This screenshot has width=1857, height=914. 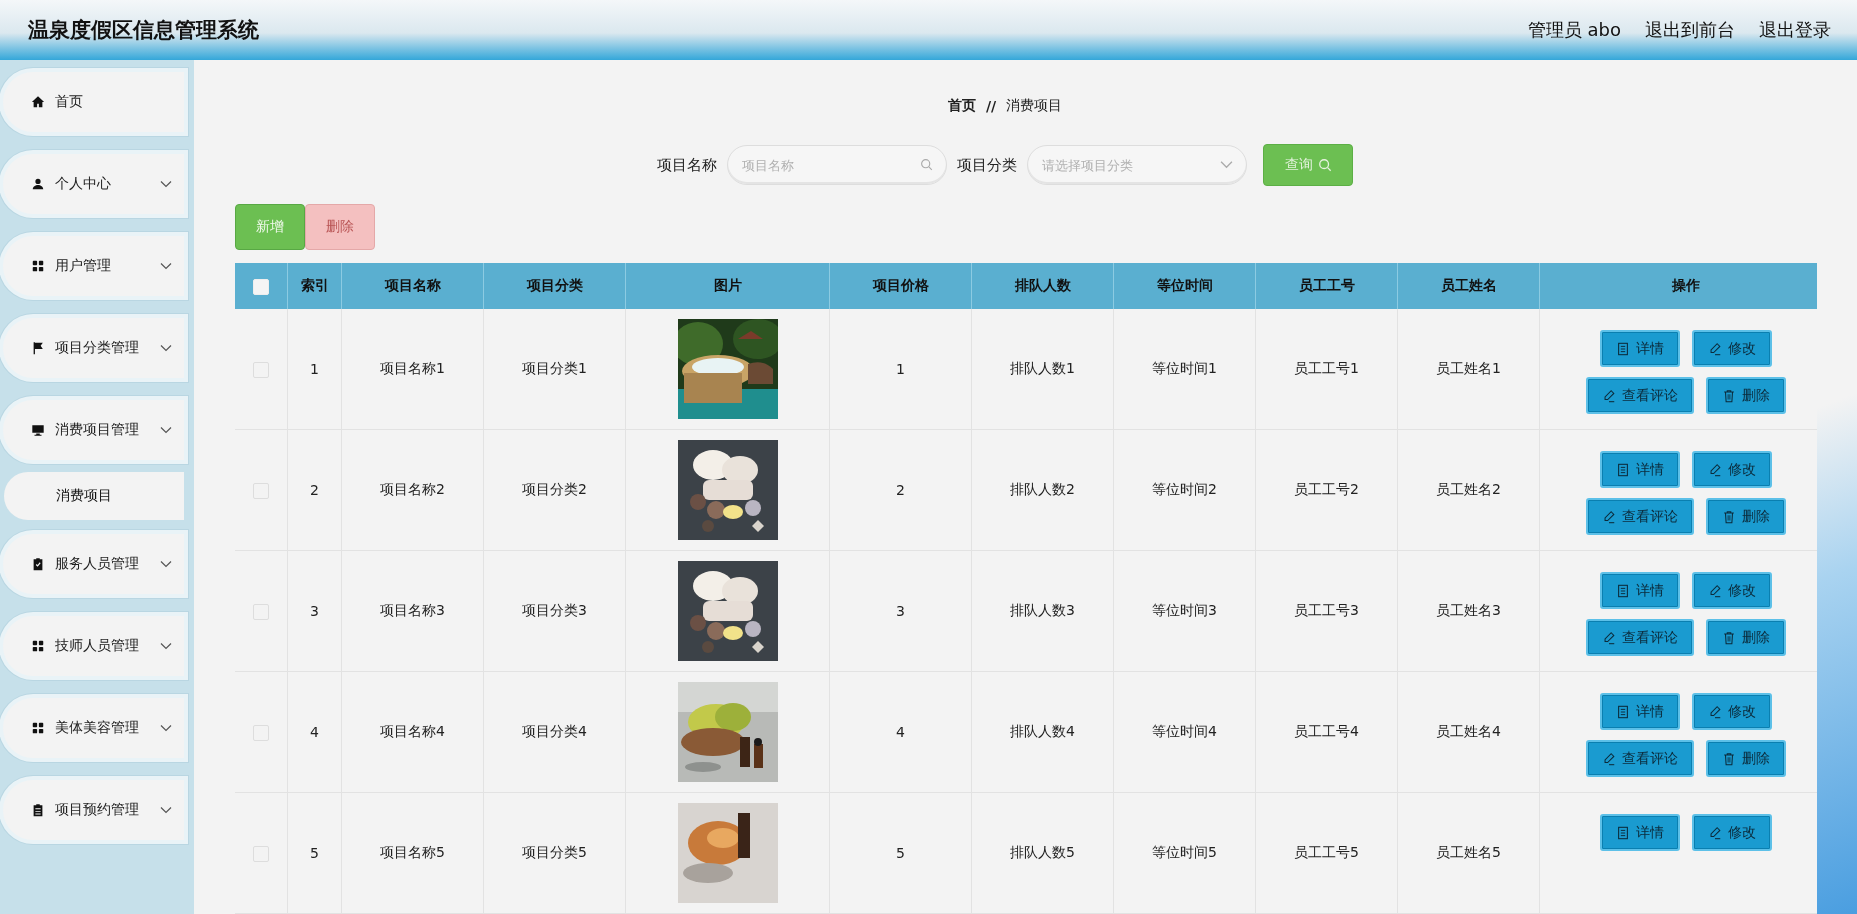 I want to click on table-cell: 项目名称3, so click(x=412, y=611).